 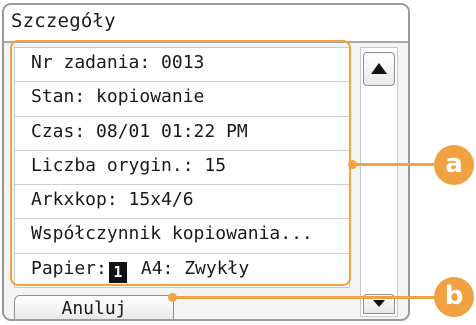 What do you see at coordinates (195, 268) in the screenshot?
I see `paper-value: A4: Zwykły` at bounding box center [195, 268].